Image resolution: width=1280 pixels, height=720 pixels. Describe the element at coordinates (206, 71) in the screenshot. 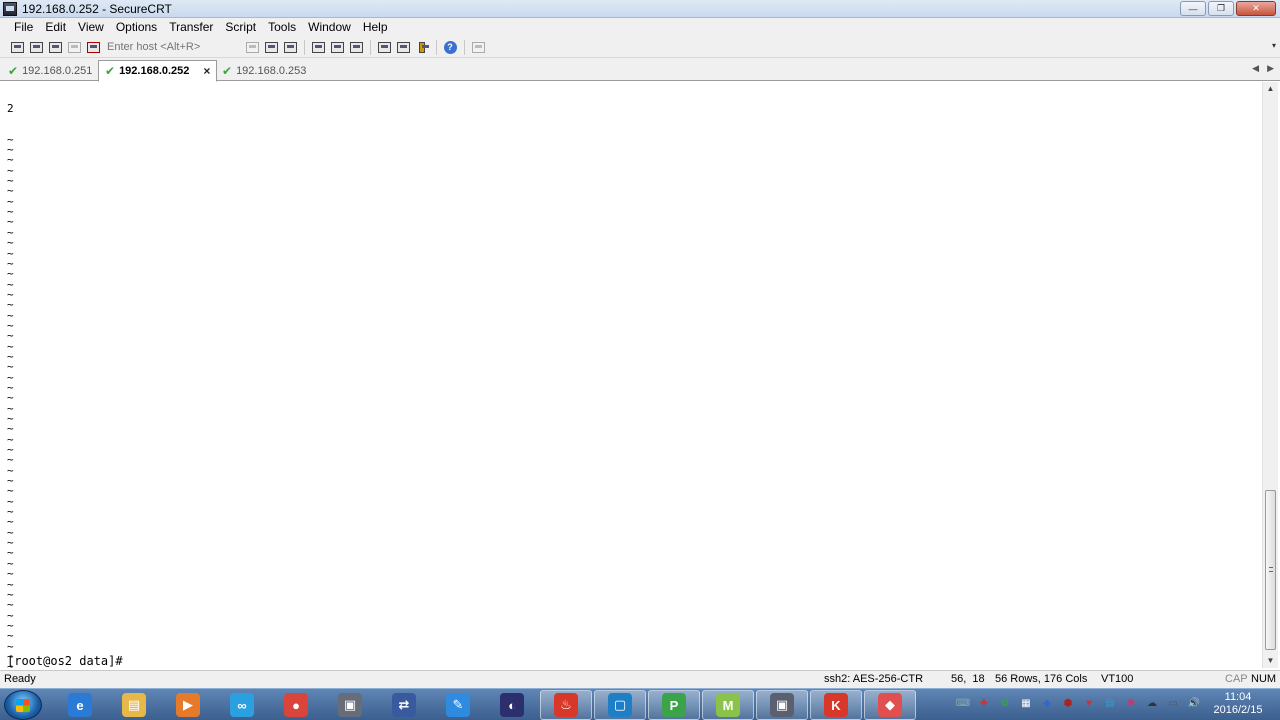

I see `tab-close-icon: ×` at that location.